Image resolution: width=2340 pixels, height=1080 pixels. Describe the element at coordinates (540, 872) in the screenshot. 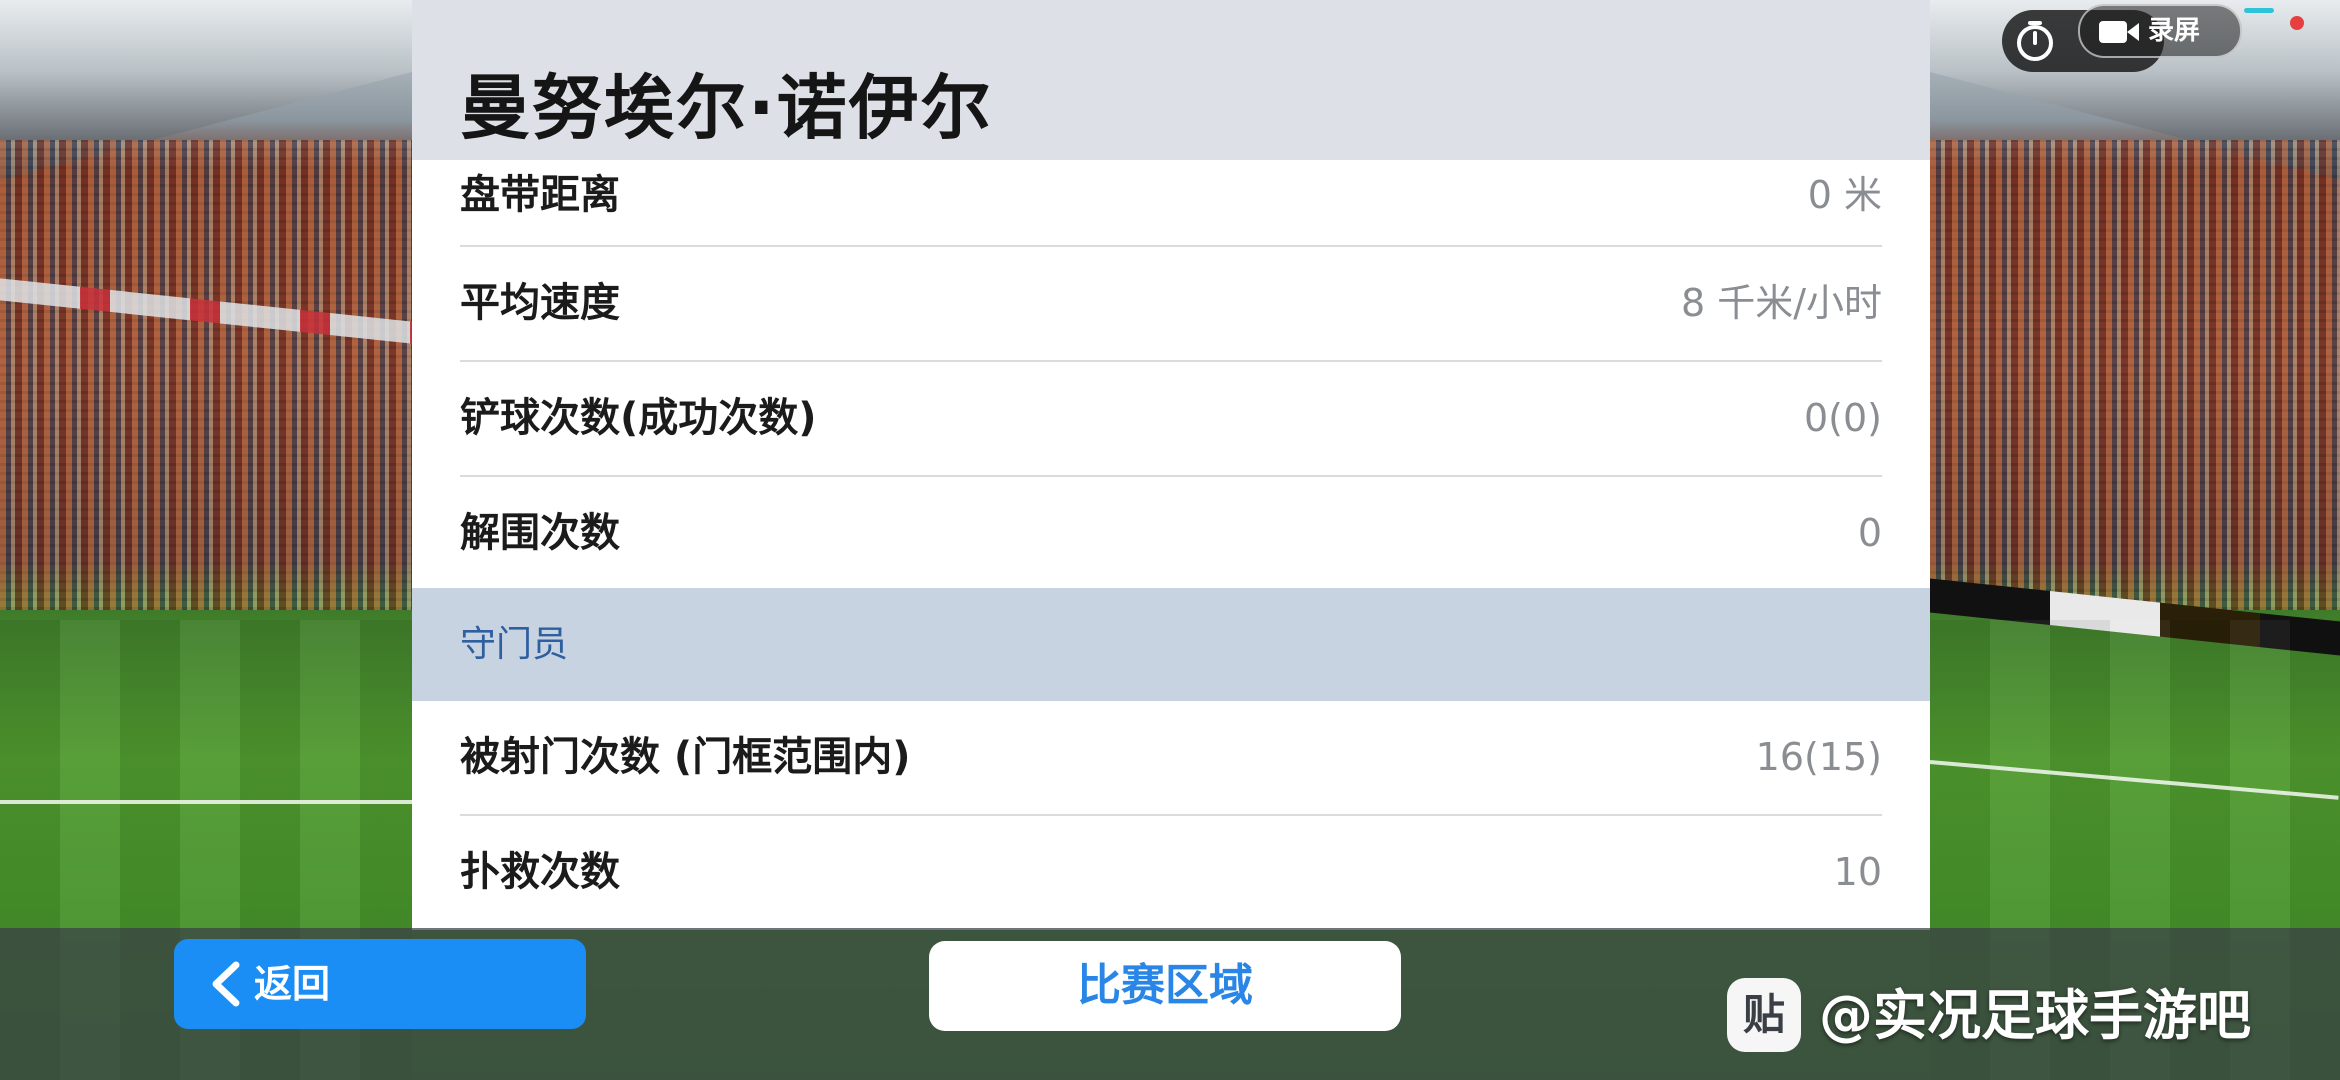

I see `stat-label: 扑救次数` at that location.